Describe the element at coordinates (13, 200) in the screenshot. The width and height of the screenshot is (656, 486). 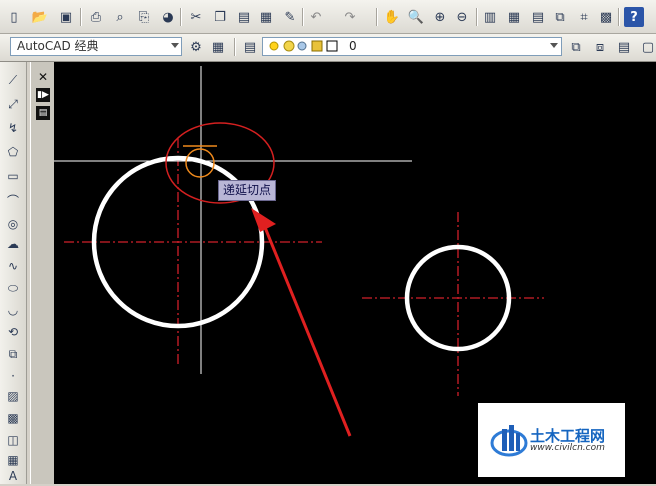
I see `arc-icon: ⌒` at that location.